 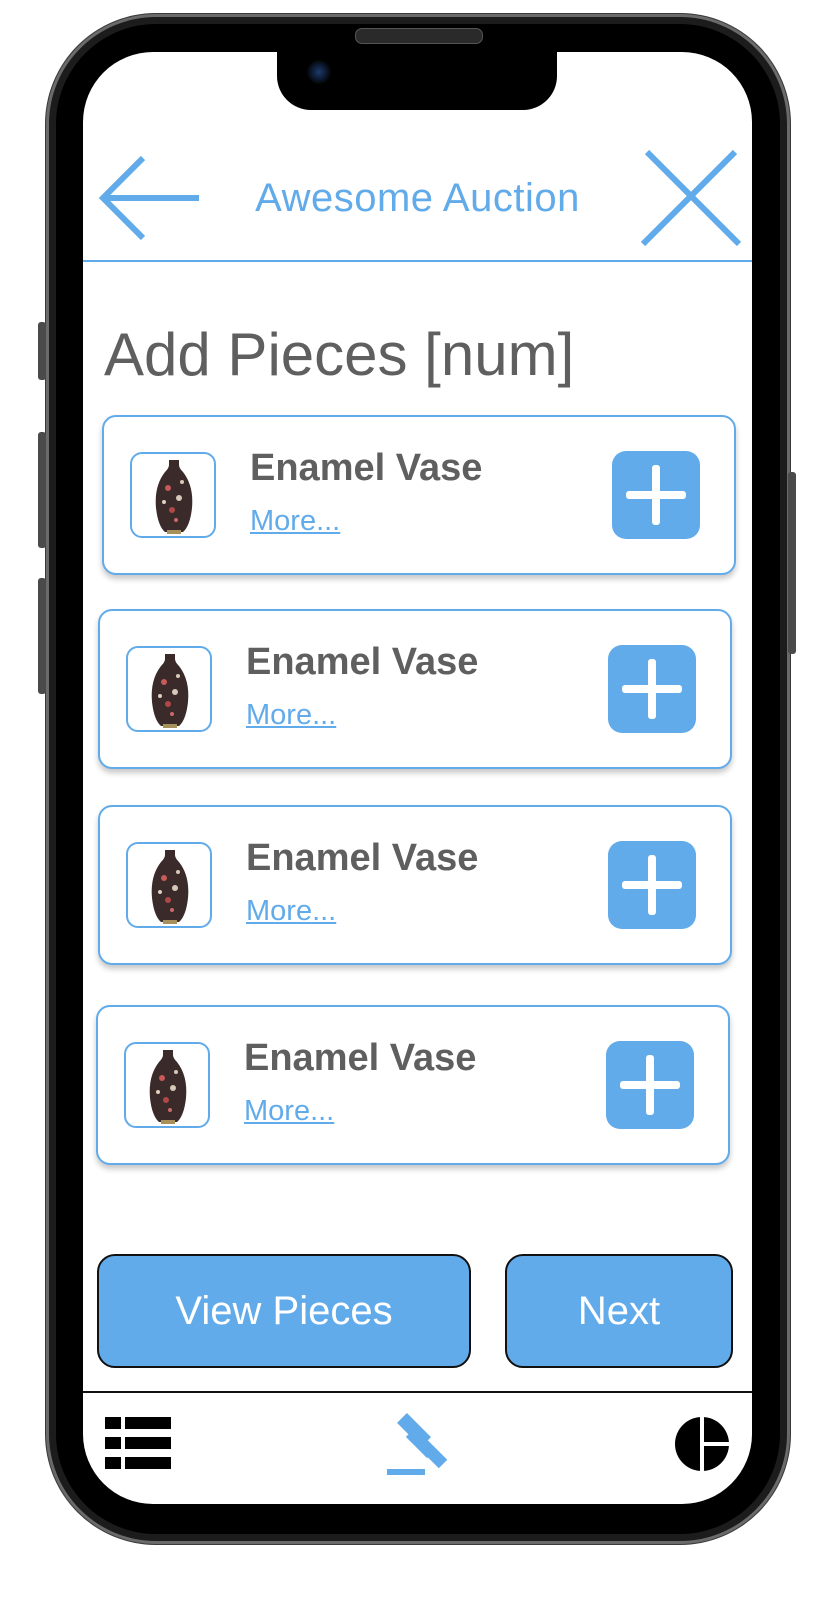 I want to click on volume-down-button, so click(x=42, y=636).